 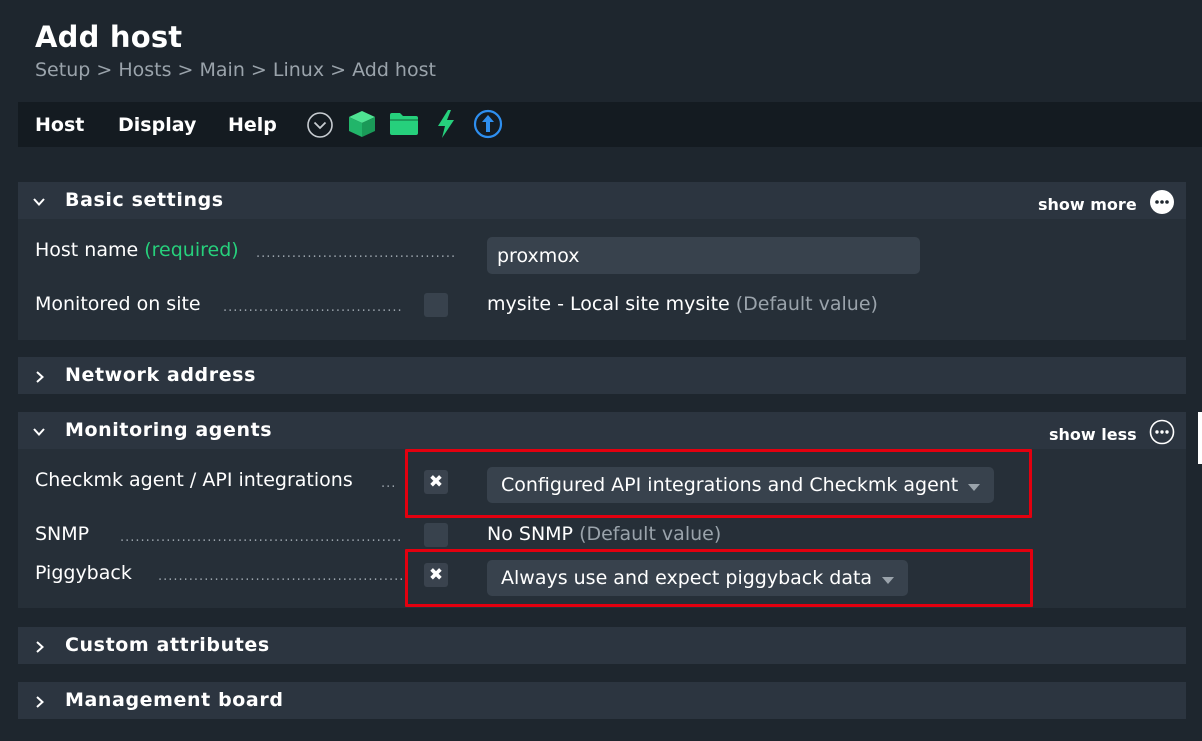 What do you see at coordinates (610, 124) in the screenshot?
I see `page-menu-bar: Host Display Help` at bounding box center [610, 124].